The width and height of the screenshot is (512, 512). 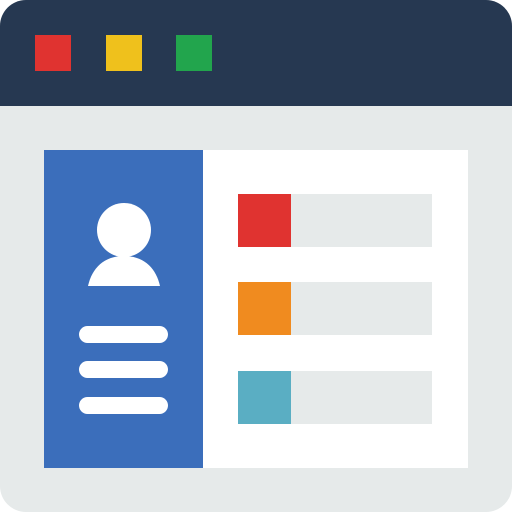 What do you see at coordinates (124, 53) in the screenshot?
I see `minimize-button` at bounding box center [124, 53].